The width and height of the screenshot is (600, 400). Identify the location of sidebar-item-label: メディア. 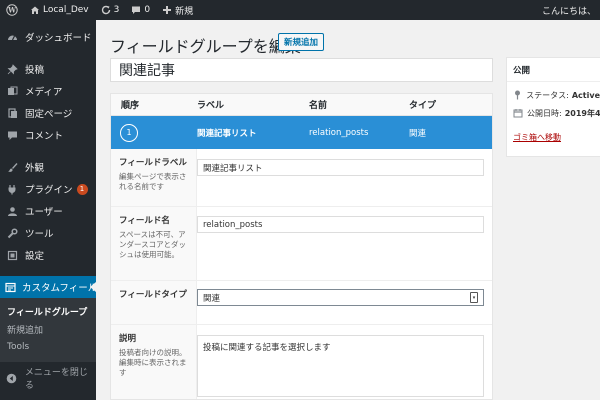
(44, 92).